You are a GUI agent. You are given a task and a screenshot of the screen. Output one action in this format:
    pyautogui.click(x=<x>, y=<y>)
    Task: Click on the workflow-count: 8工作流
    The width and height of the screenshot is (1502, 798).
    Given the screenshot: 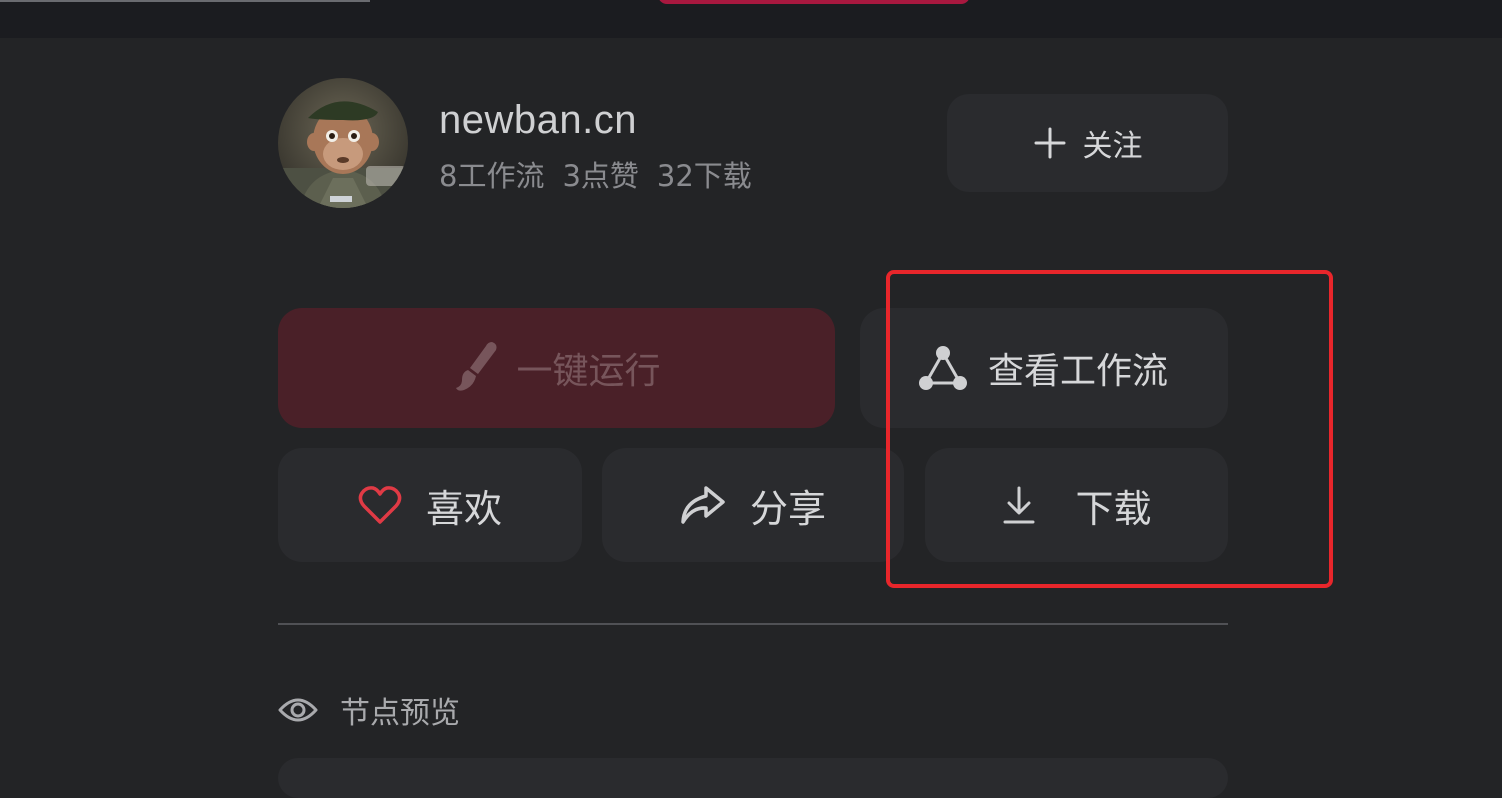 What is the action you would take?
    pyautogui.click(x=492, y=176)
    